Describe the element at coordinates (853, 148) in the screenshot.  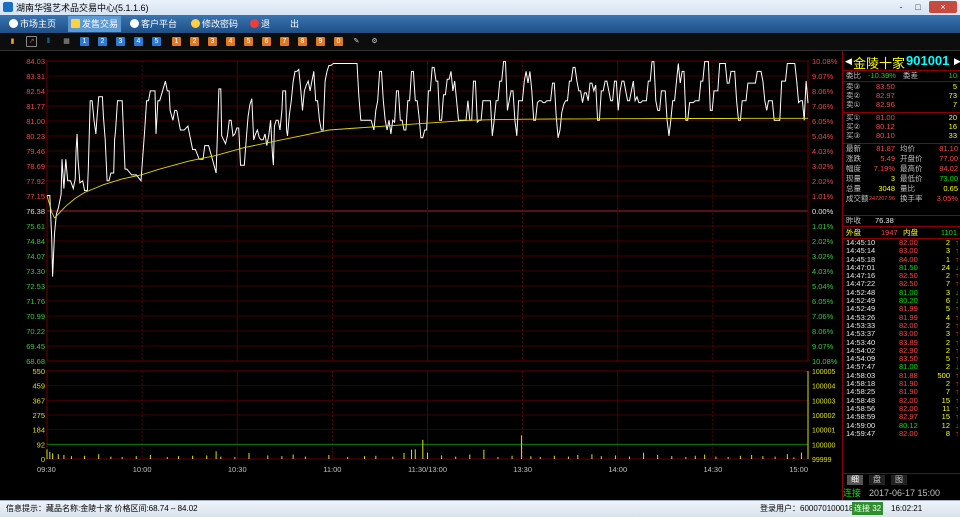
I see `stat-label: 最新` at that location.